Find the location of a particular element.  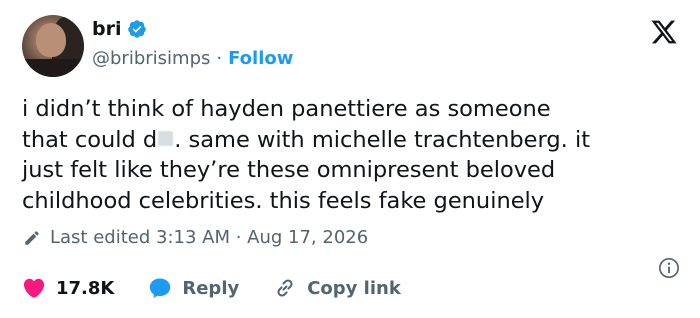

like-button: 17.8K is located at coordinates (68, 288).